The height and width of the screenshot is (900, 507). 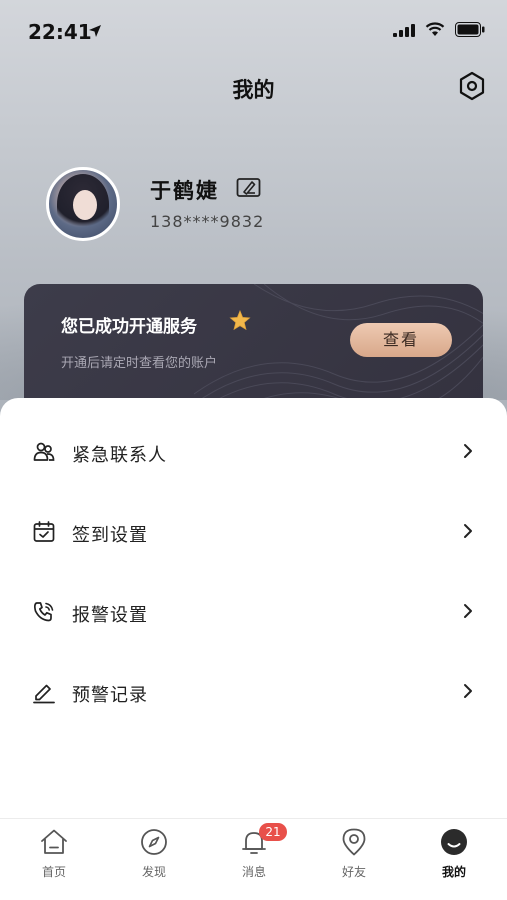 I want to click on avatar-face, so click(x=85, y=205).